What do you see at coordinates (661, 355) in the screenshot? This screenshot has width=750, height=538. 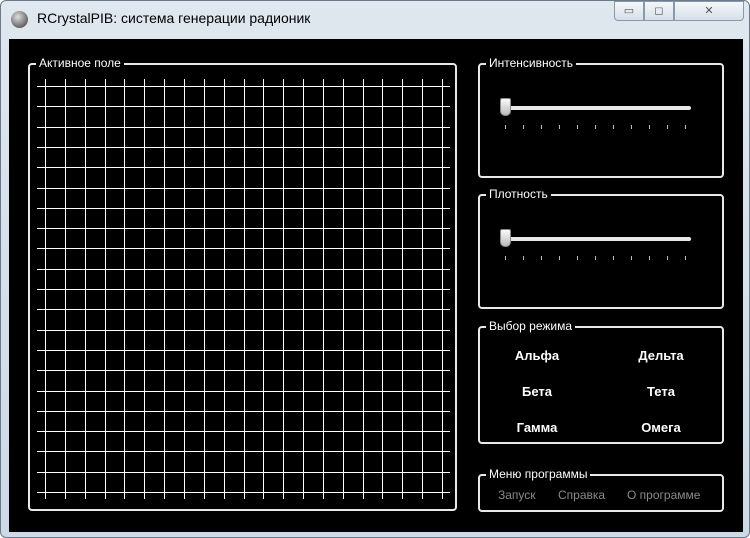 I see `mode-delta-button: Дельта` at bounding box center [661, 355].